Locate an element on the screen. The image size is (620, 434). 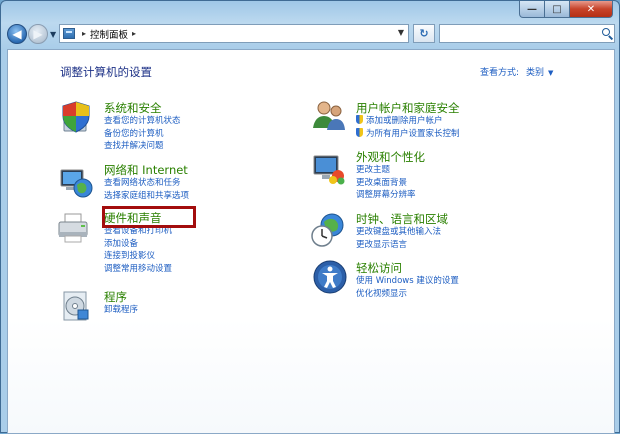
category-appearance: 外观和个性化 更改主题 更改桌面背景 调整屏幕分辨率 is located at coordinates (390, 176).